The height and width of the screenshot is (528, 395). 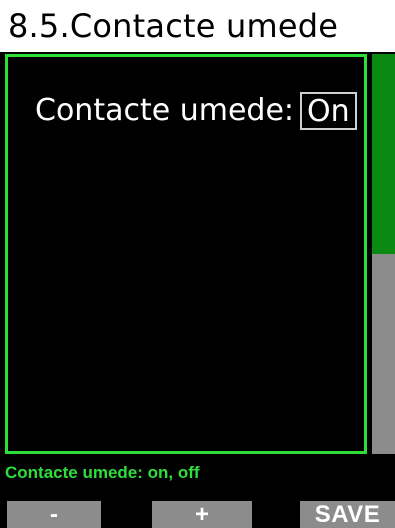 What do you see at coordinates (173, 26) in the screenshot?
I see `page-title: 8.5.Contacte umede` at bounding box center [173, 26].